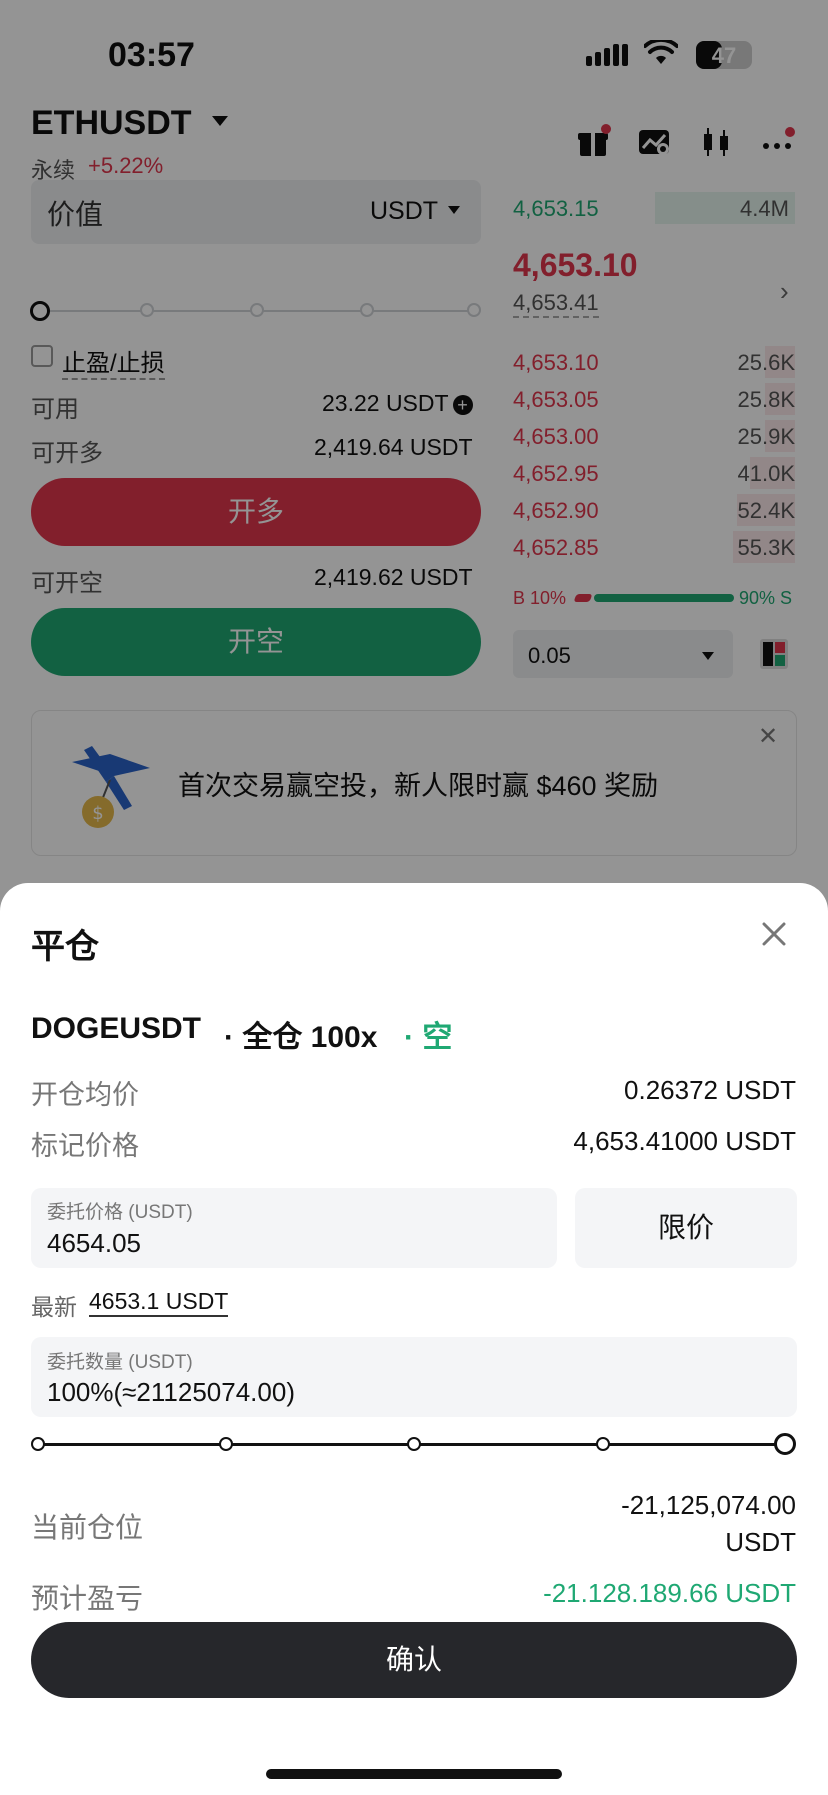 Image resolution: width=828 pixels, height=1795 pixels. Describe the element at coordinates (669, 1593) in the screenshot. I see `estimated-pnl-value: -21.128.189.66 USDT` at that location.